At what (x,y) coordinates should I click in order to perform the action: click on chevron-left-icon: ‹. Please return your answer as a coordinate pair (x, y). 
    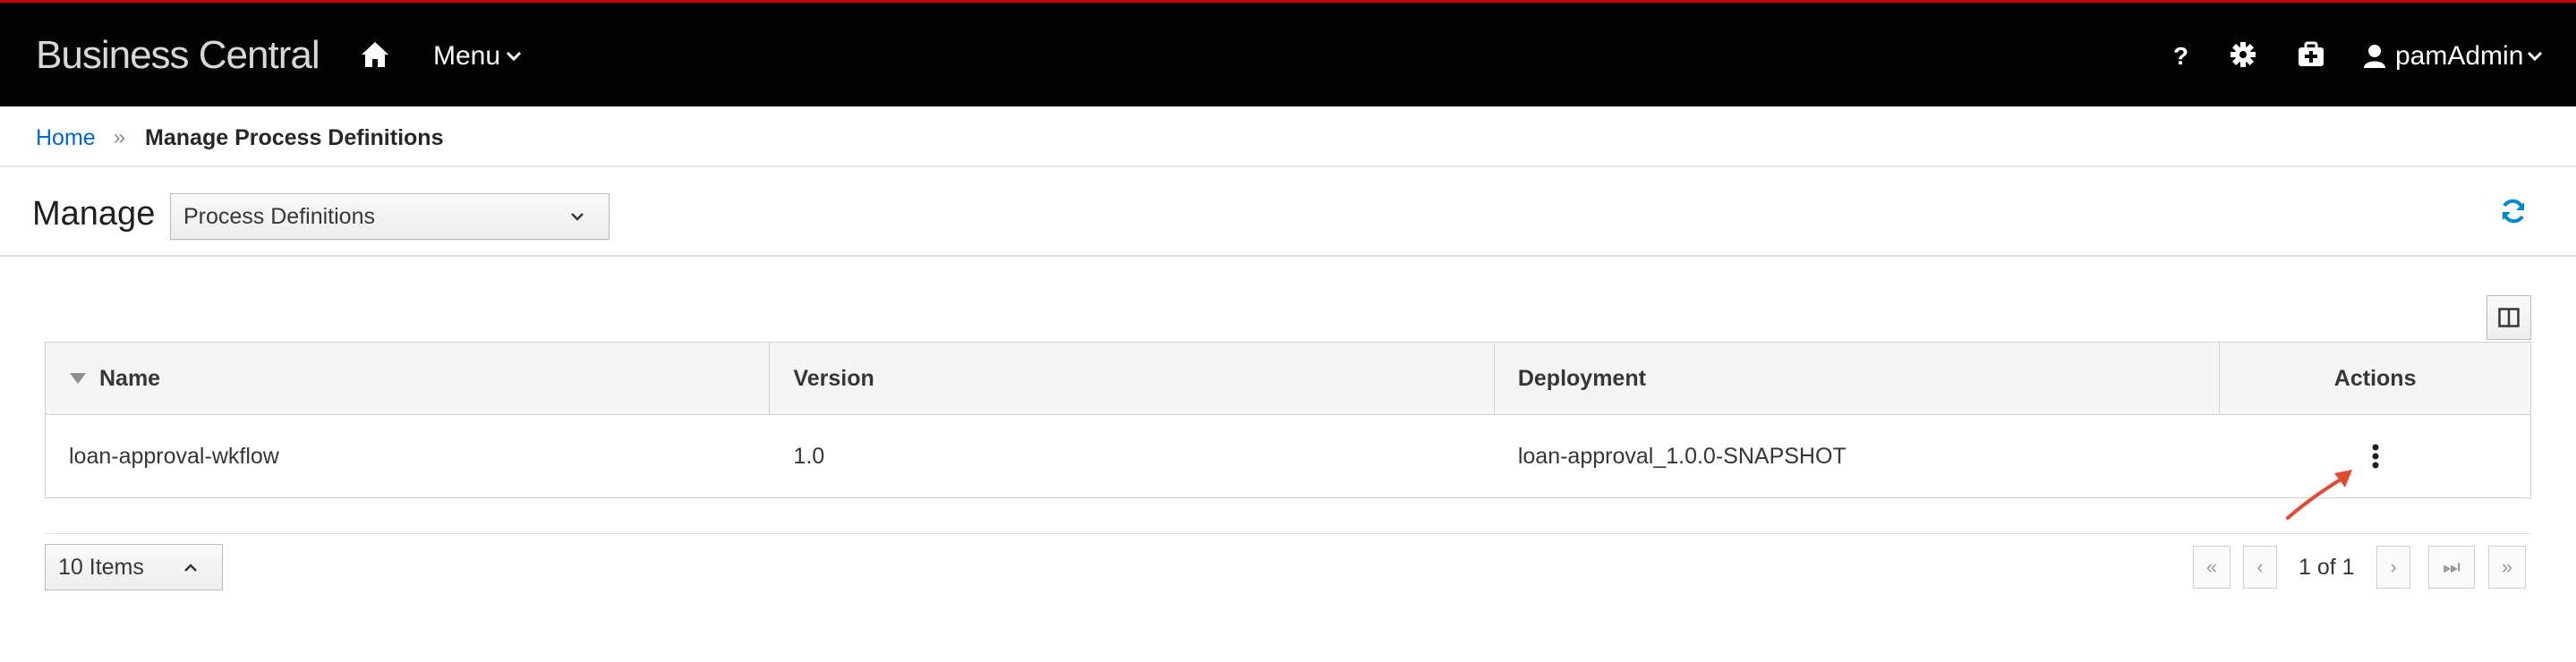
    Looking at the image, I should click on (2260, 567).